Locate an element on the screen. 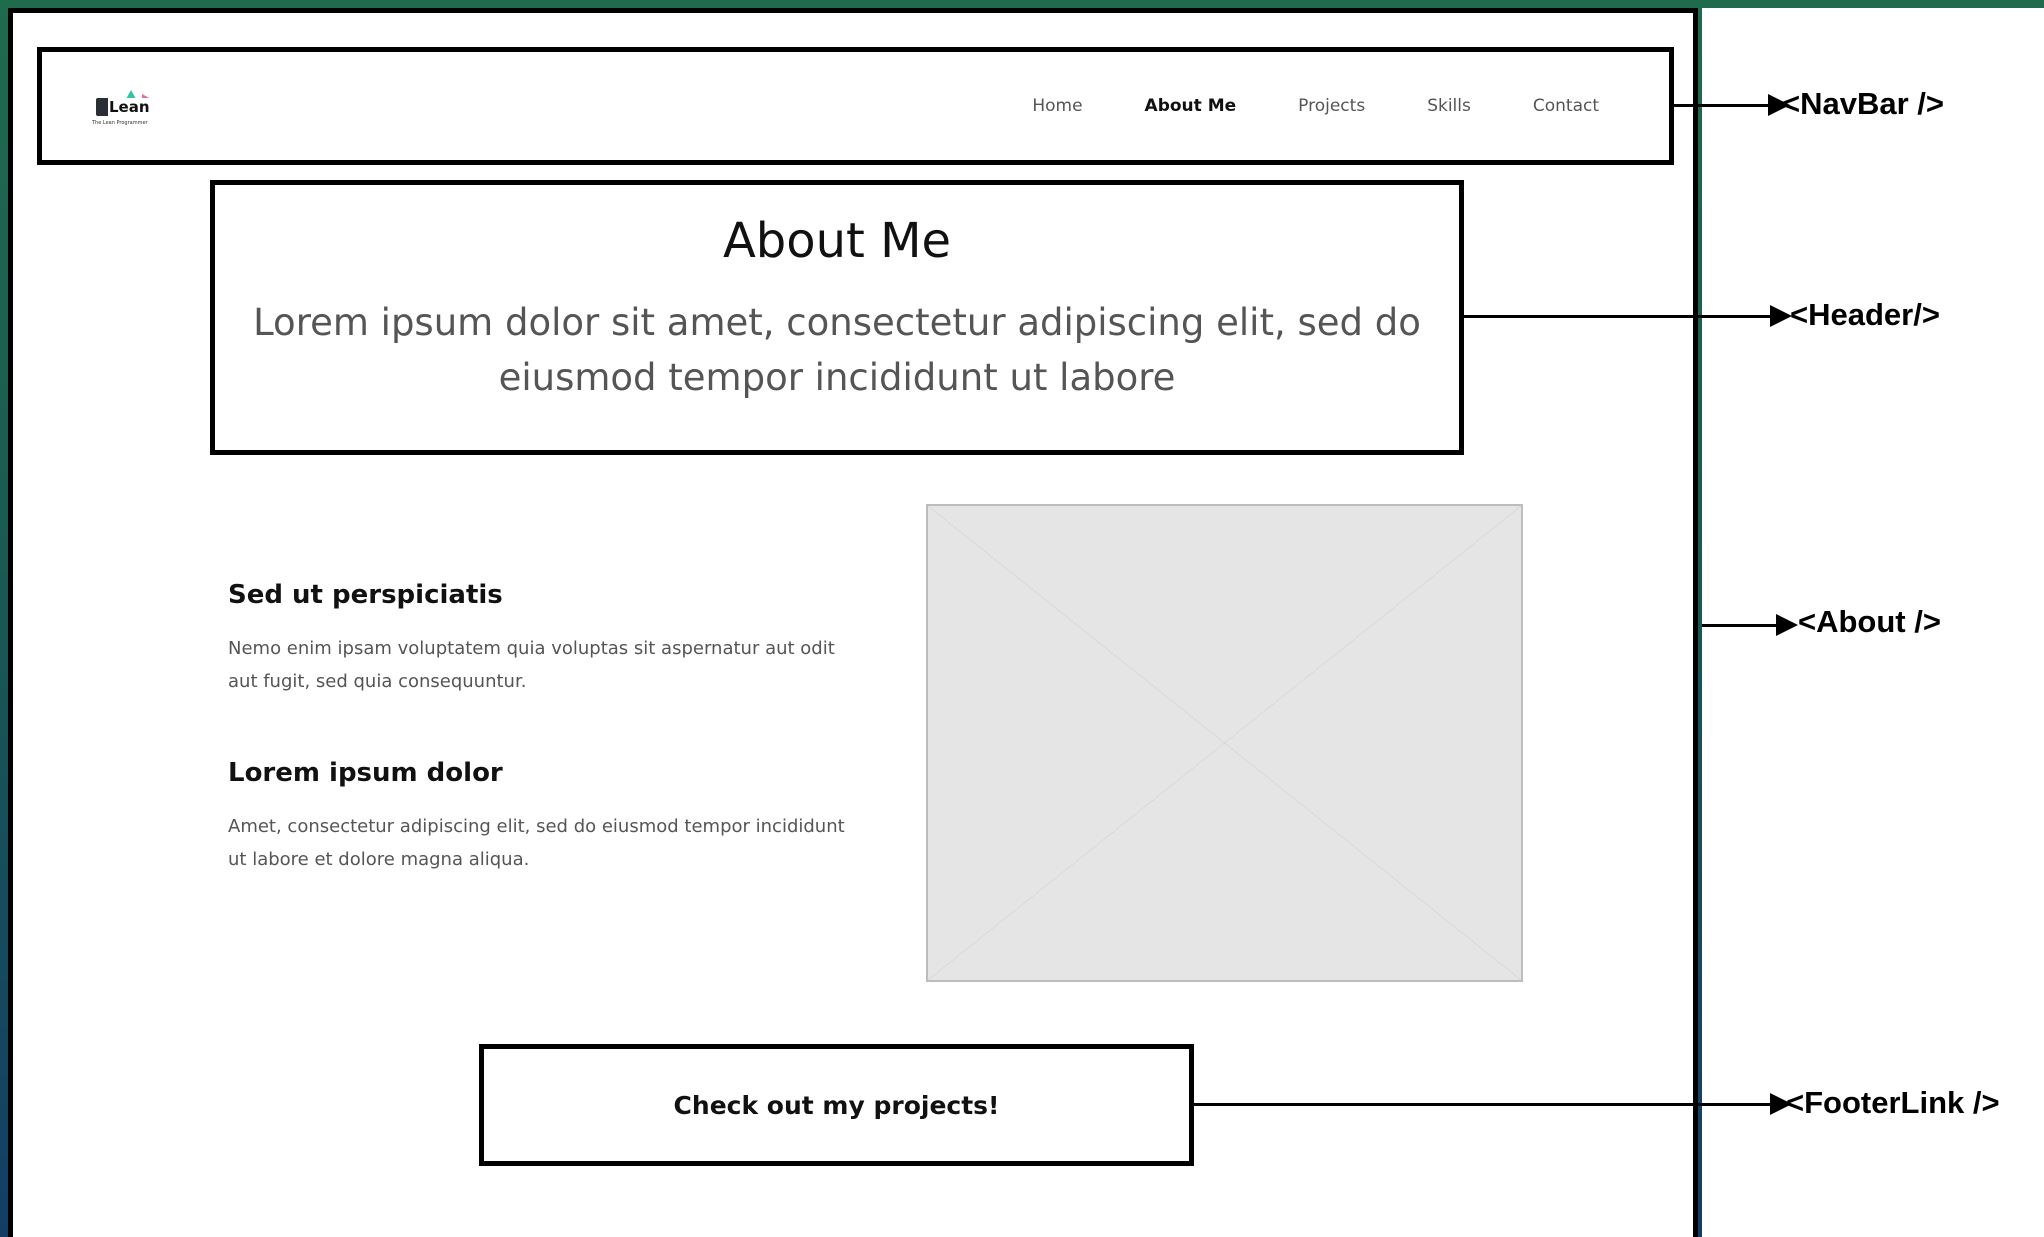 The height and width of the screenshot is (1237, 2044). footer-connector is located at coordinates (1483, 1104).